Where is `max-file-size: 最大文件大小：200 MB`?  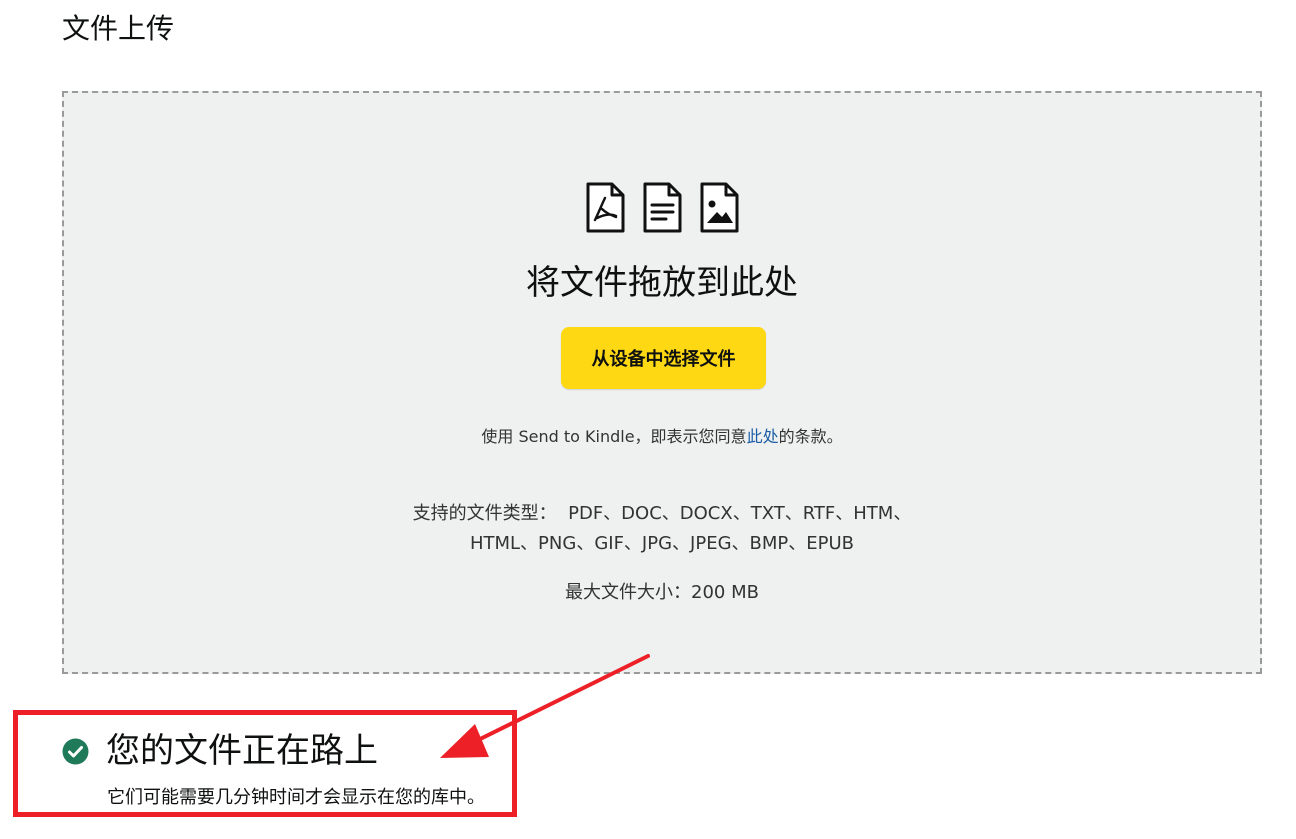 max-file-size: 最大文件大小：200 MB is located at coordinates (662, 593).